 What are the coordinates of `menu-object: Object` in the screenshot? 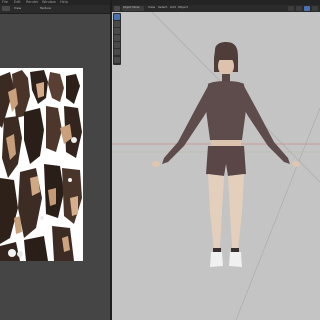 It's located at (183, 7).